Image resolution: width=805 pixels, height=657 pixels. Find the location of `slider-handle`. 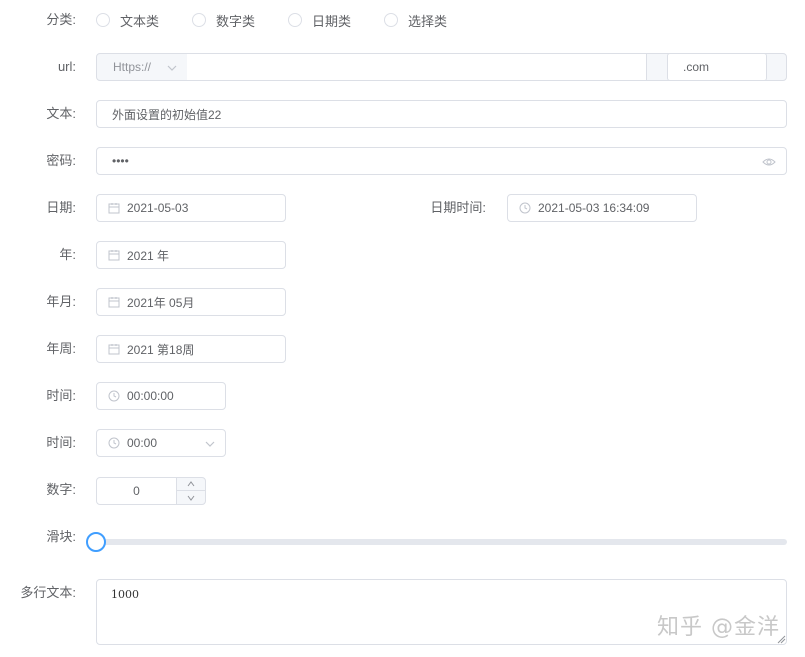

slider-handle is located at coordinates (96, 542).